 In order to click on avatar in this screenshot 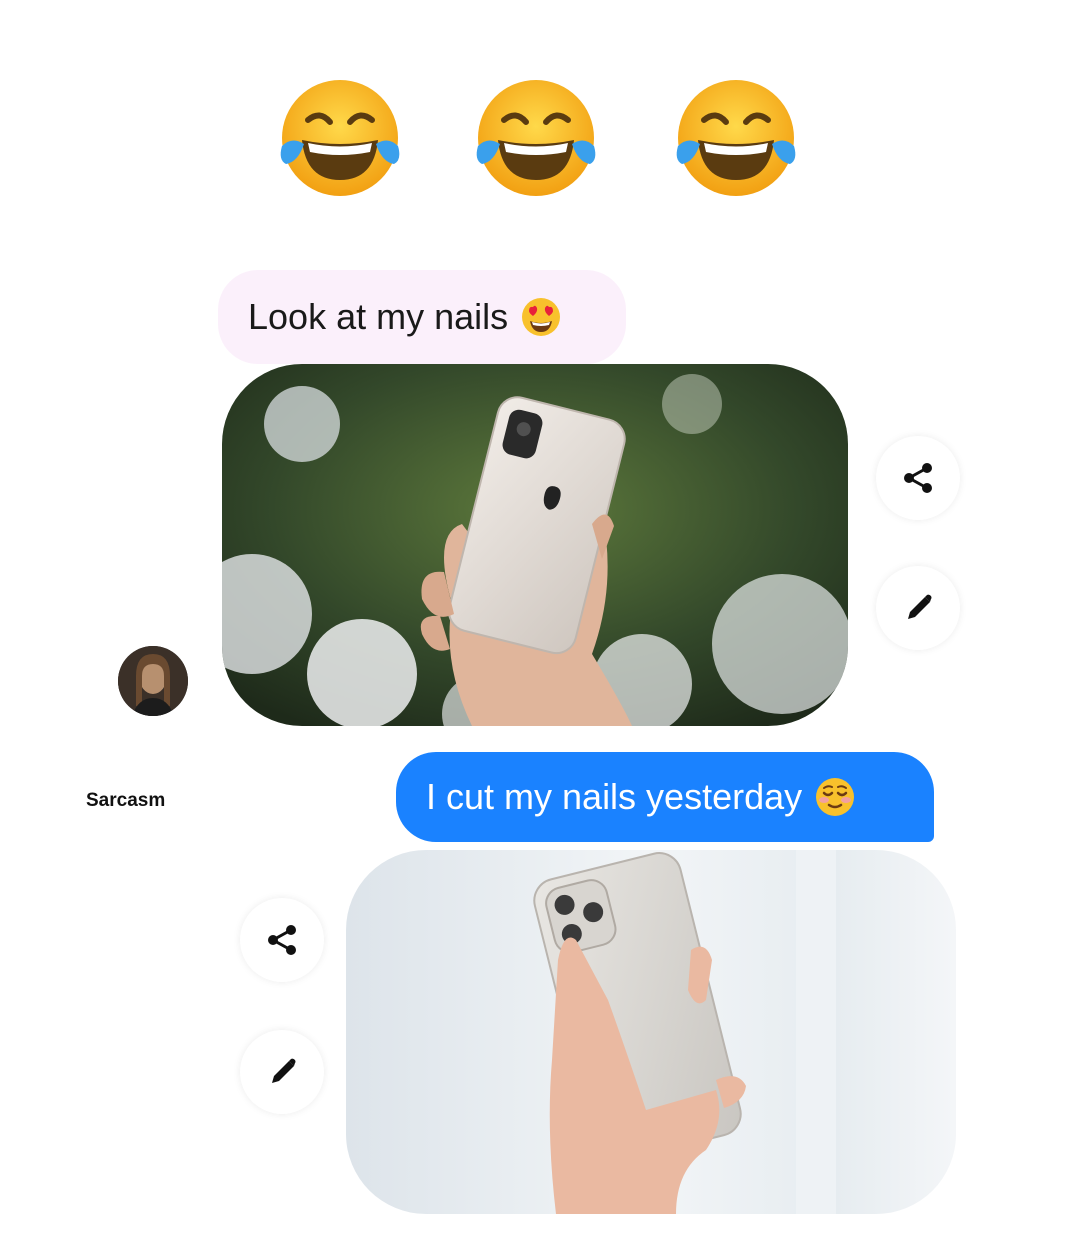, I will do `click(153, 681)`.